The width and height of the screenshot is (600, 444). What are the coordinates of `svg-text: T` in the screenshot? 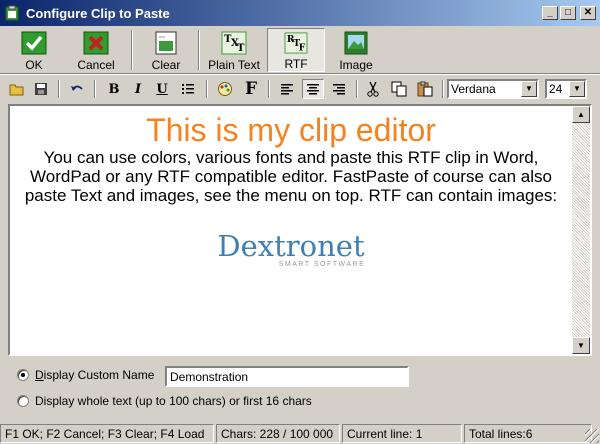 It's located at (241, 48).